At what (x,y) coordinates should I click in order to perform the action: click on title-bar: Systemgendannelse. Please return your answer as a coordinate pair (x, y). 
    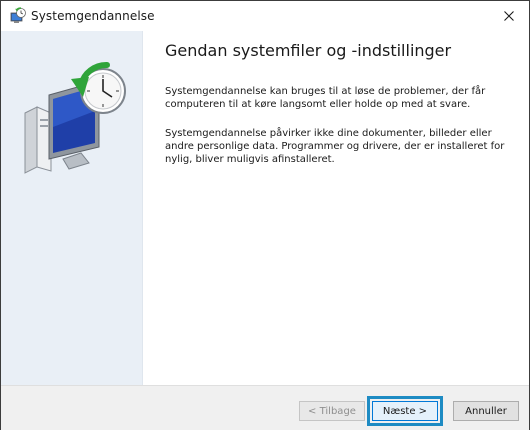
    Looking at the image, I should click on (265, 16).